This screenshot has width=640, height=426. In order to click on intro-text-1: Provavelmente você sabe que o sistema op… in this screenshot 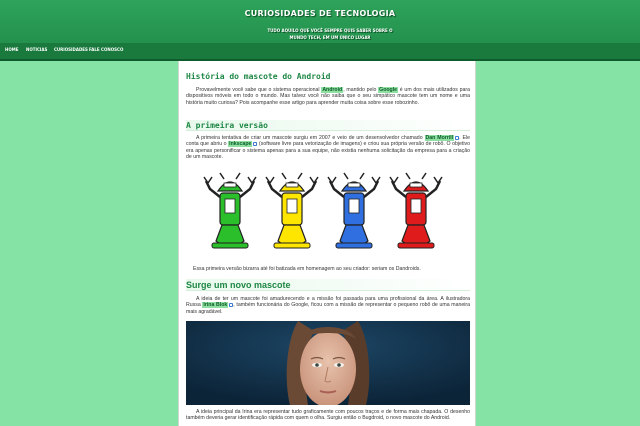, I will do `click(259, 90)`.